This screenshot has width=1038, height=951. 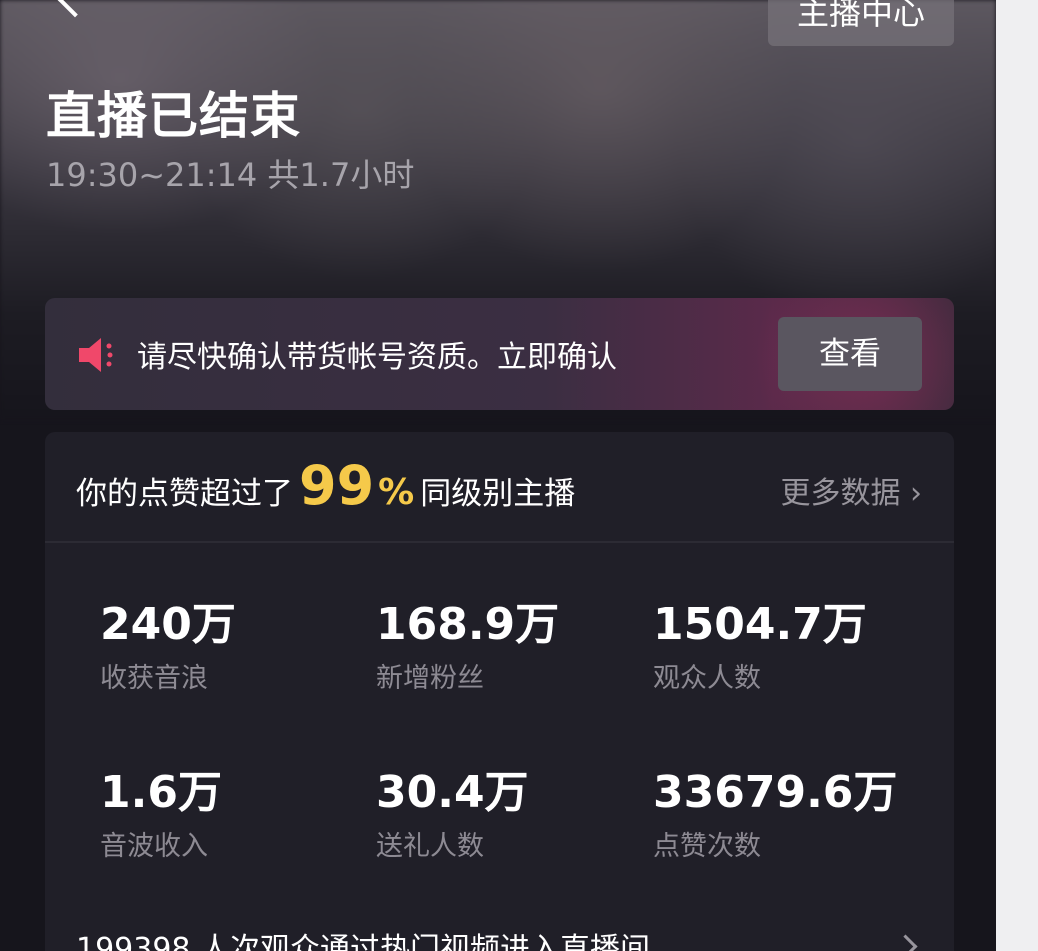 What do you see at coordinates (184, 494) in the screenshot?
I see `headline-prefix: 你的点赞超过了` at bounding box center [184, 494].